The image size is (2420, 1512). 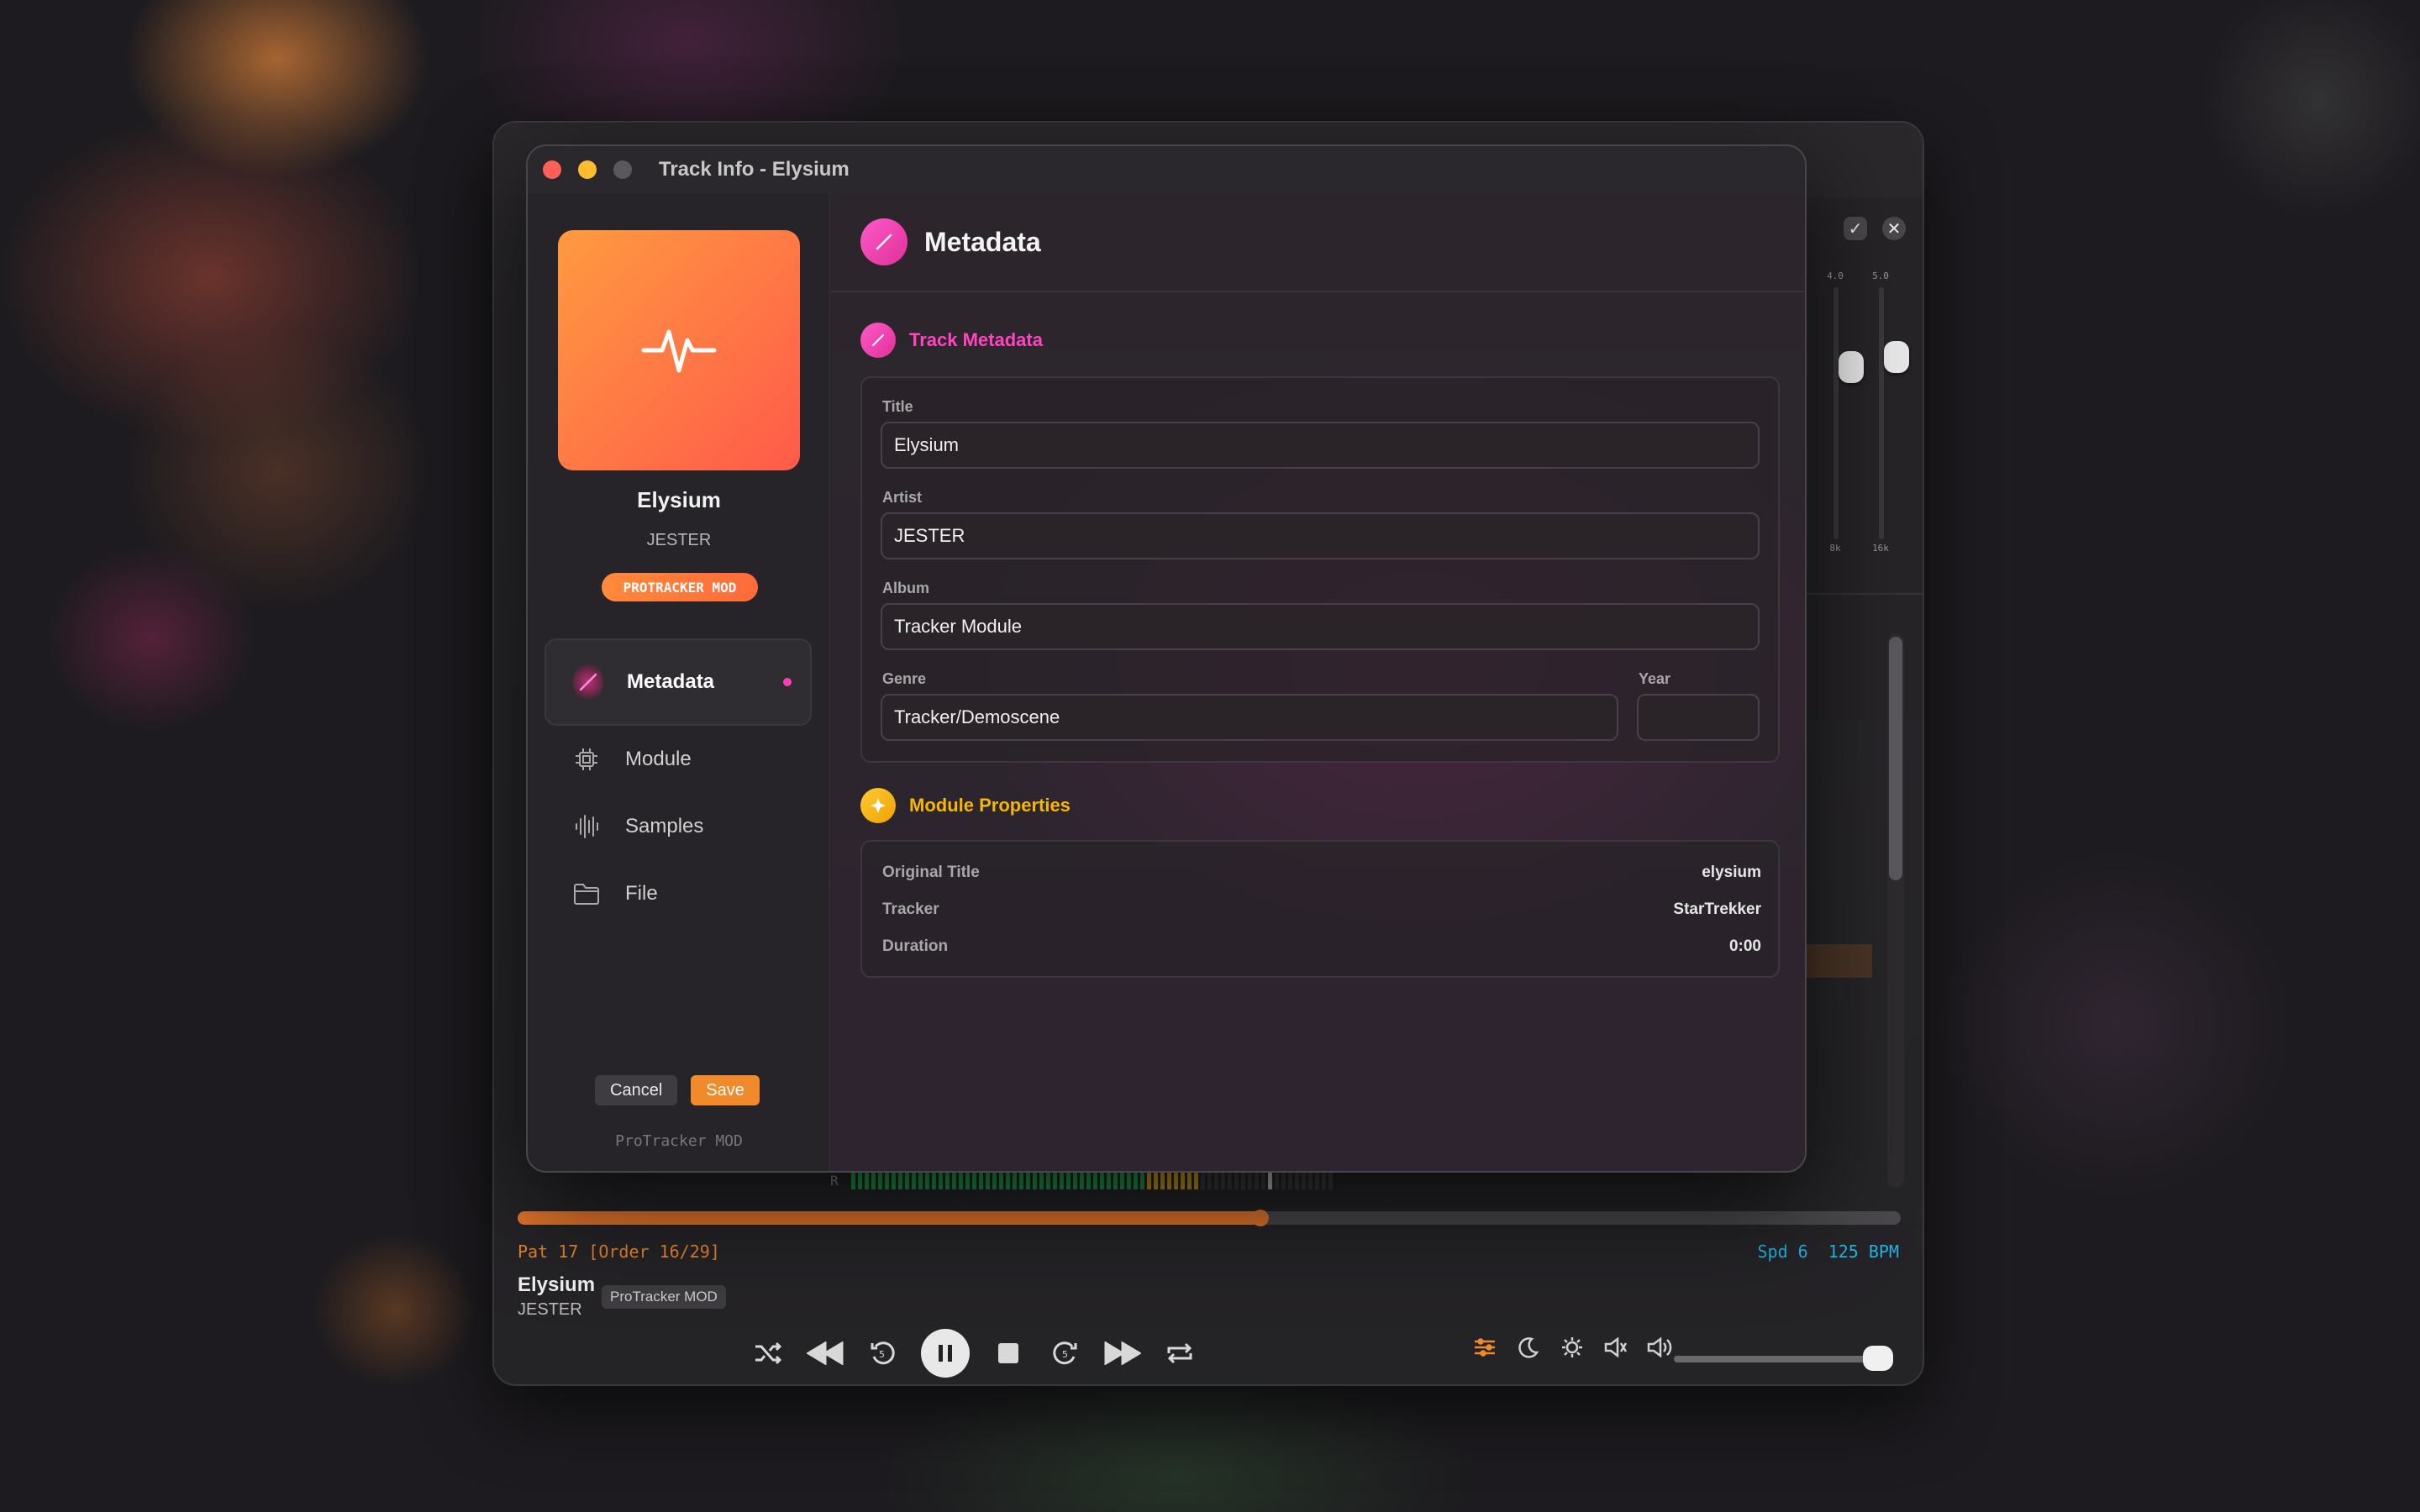 I want to click on zoom-window-button, so click(x=622, y=169).